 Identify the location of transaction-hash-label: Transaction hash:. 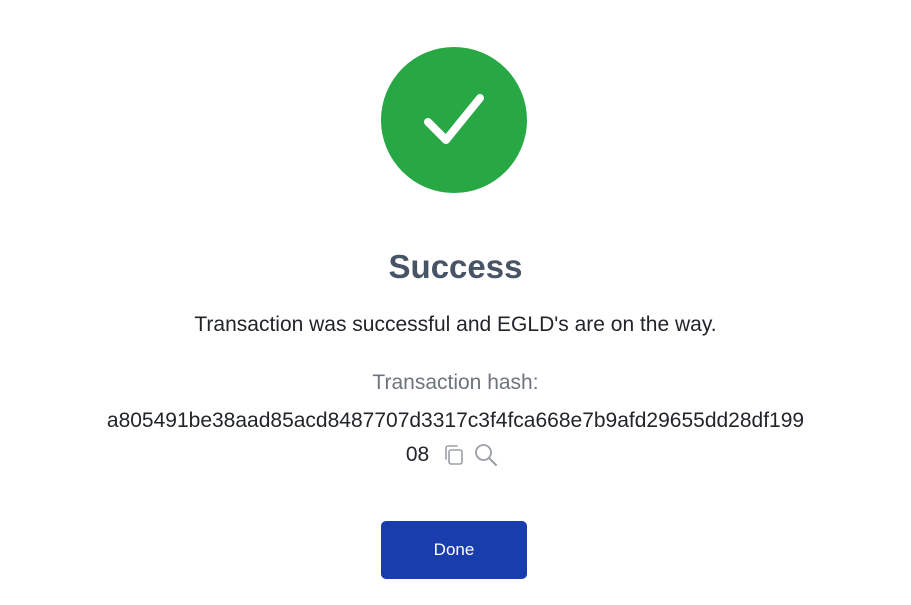
(455, 382).